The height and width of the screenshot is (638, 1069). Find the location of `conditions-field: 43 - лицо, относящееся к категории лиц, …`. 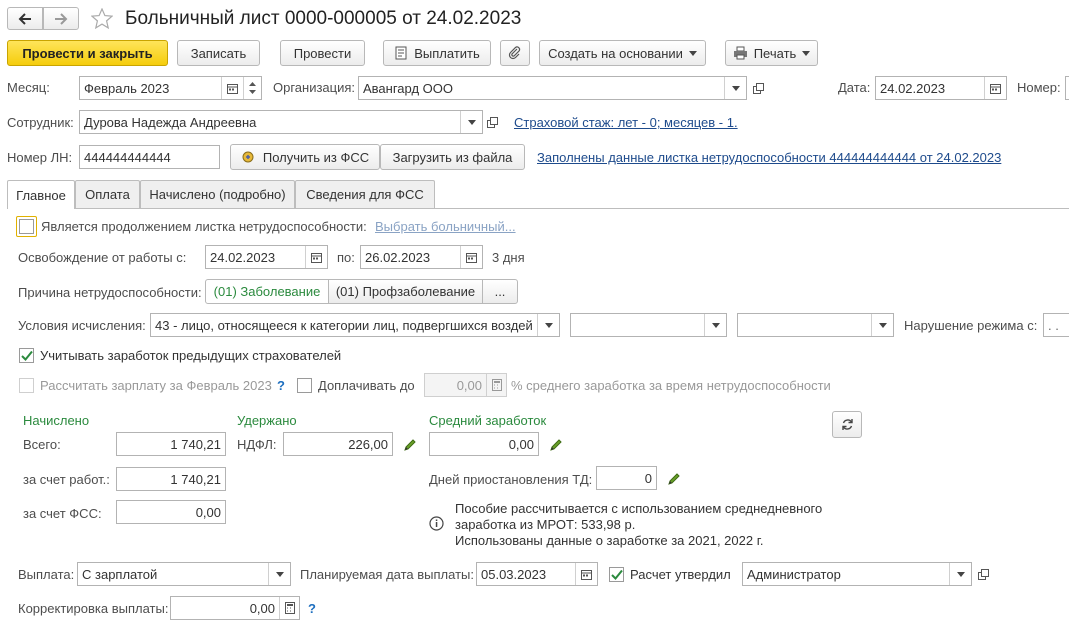

conditions-field: 43 - лицо, относящееся к категории лиц, … is located at coordinates (355, 325).